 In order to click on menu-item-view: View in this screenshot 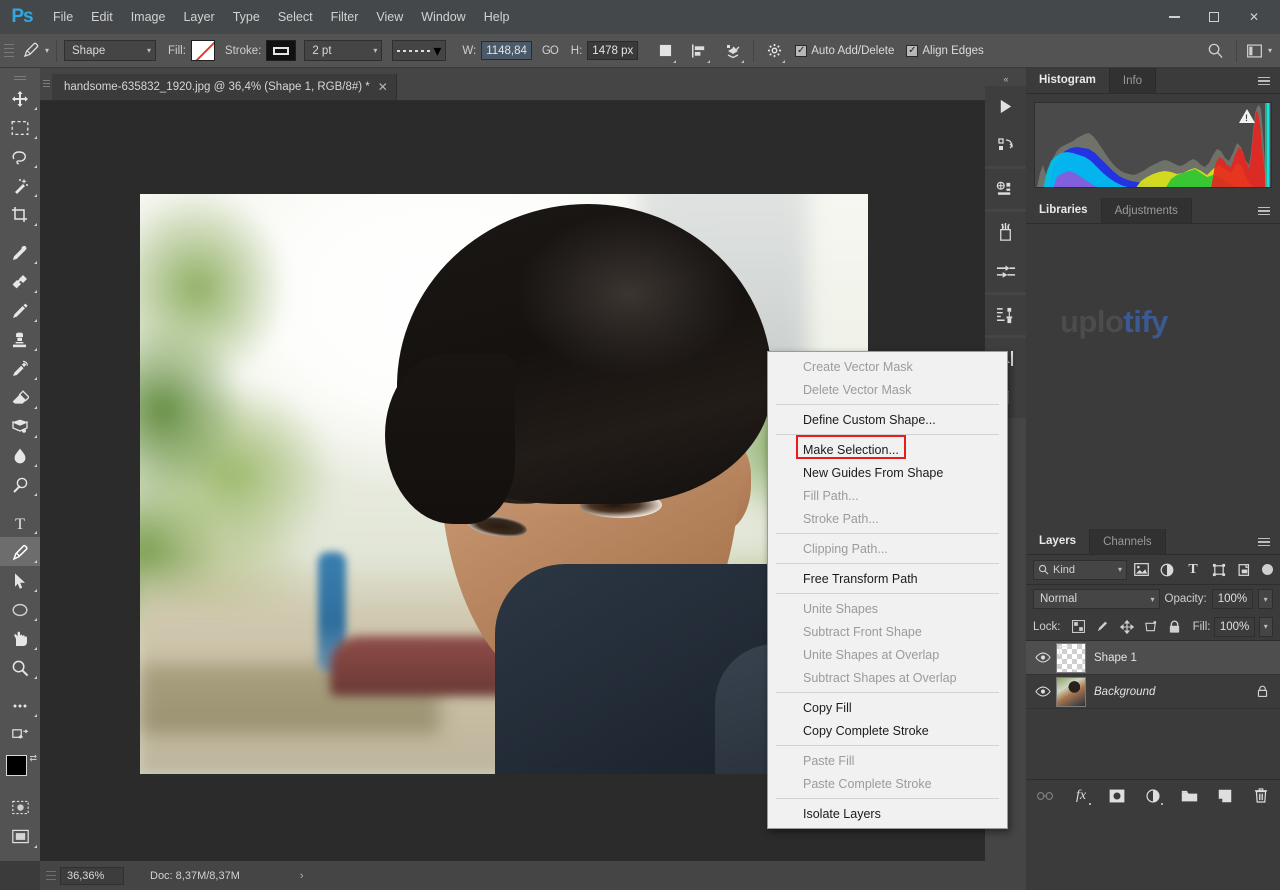, I will do `click(389, 17)`.